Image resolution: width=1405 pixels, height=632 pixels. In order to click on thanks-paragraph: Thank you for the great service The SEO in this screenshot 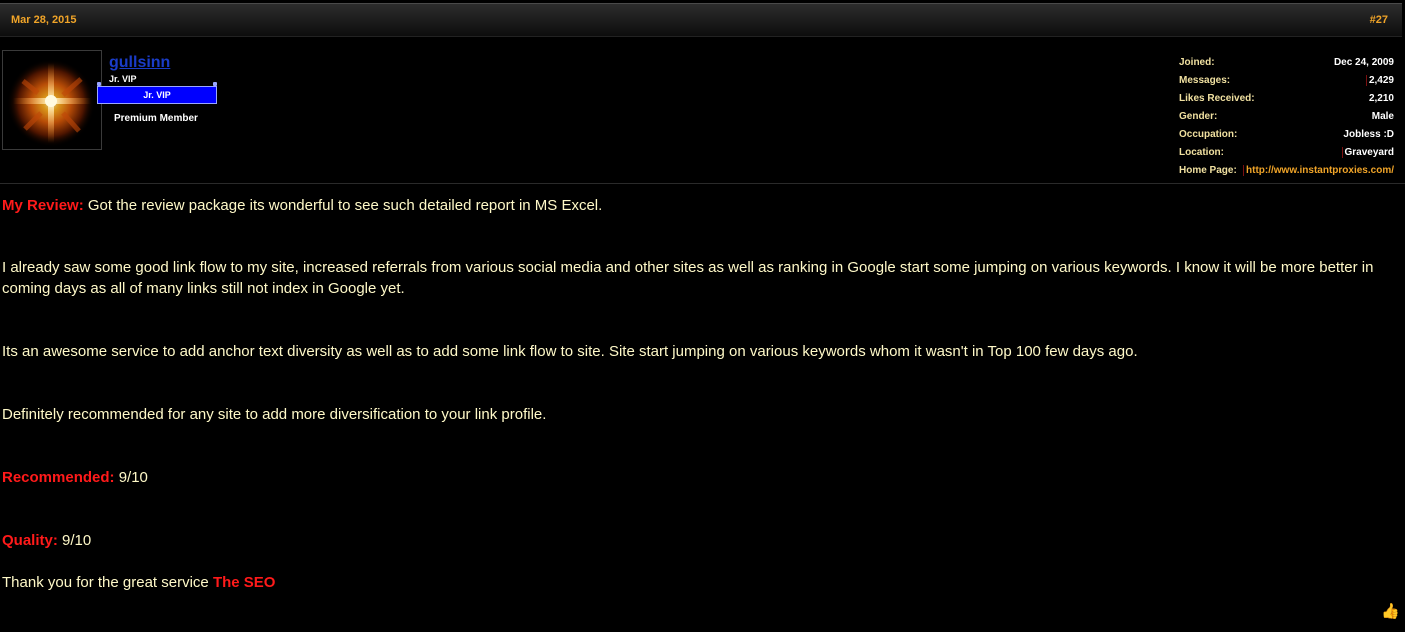, I will do `click(138, 582)`.